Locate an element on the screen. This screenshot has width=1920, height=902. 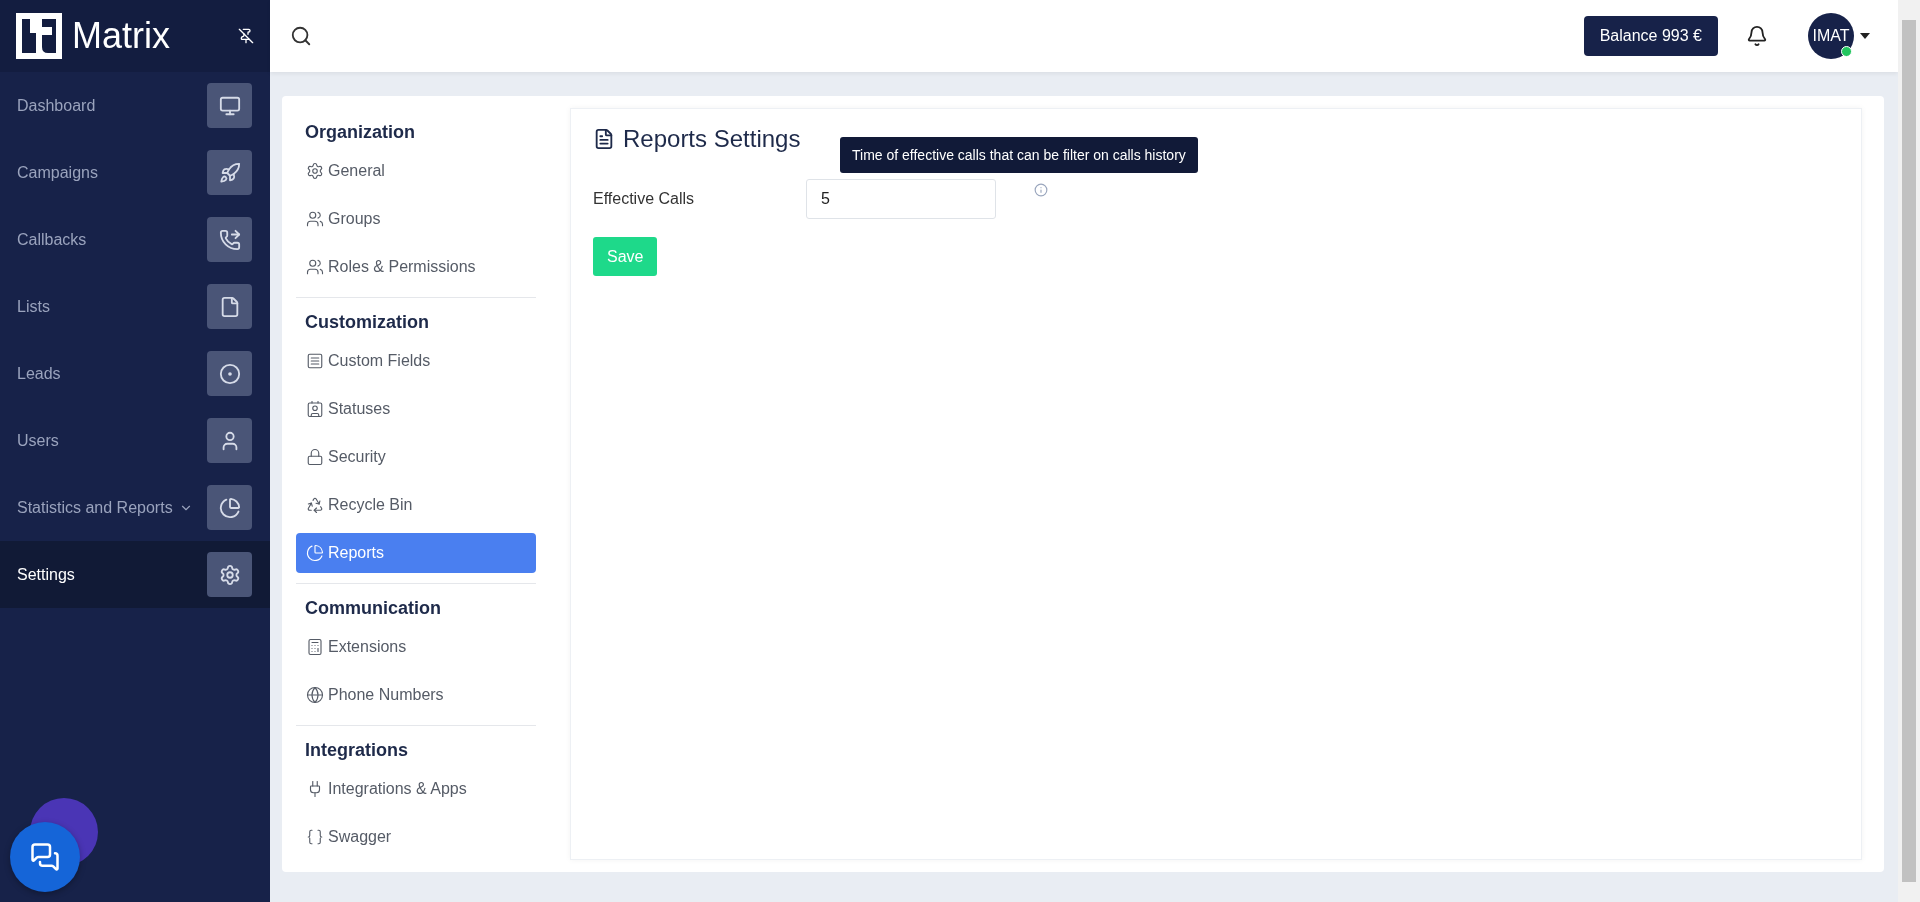
sidebar-label: Lists is located at coordinates (33, 306).